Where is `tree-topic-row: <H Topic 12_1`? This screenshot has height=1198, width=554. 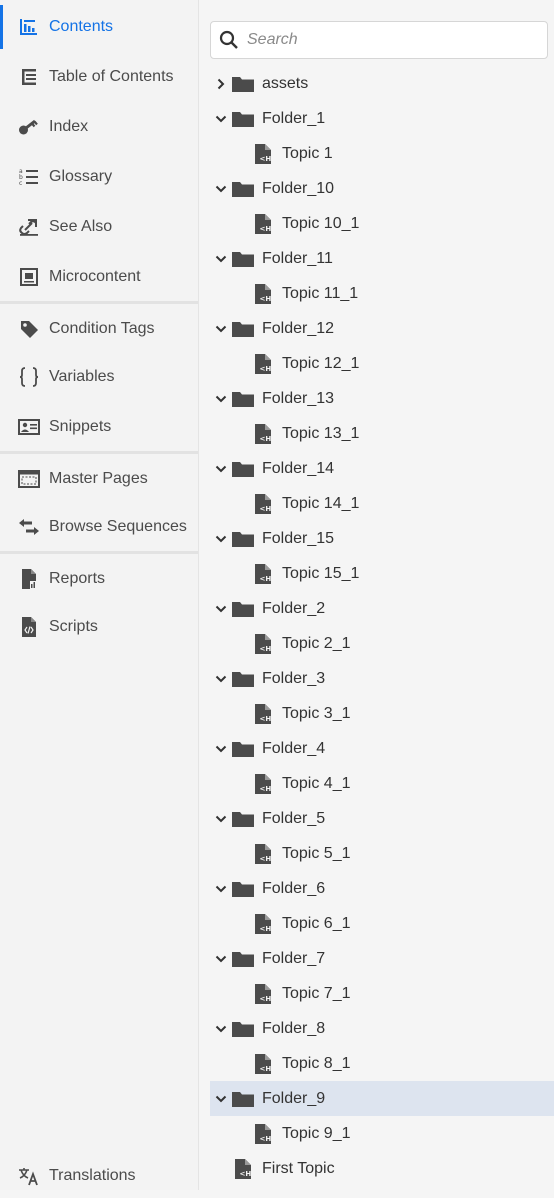
tree-topic-row: <H Topic 12_1 is located at coordinates (382, 363).